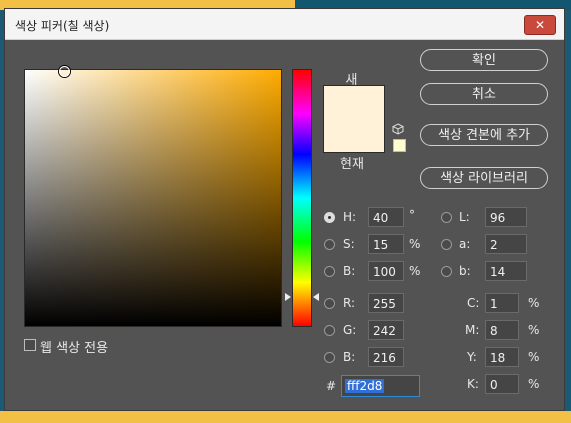 The height and width of the screenshot is (423, 571). Describe the element at coordinates (446, 244) in the screenshot. I see `radio-a` at that location.